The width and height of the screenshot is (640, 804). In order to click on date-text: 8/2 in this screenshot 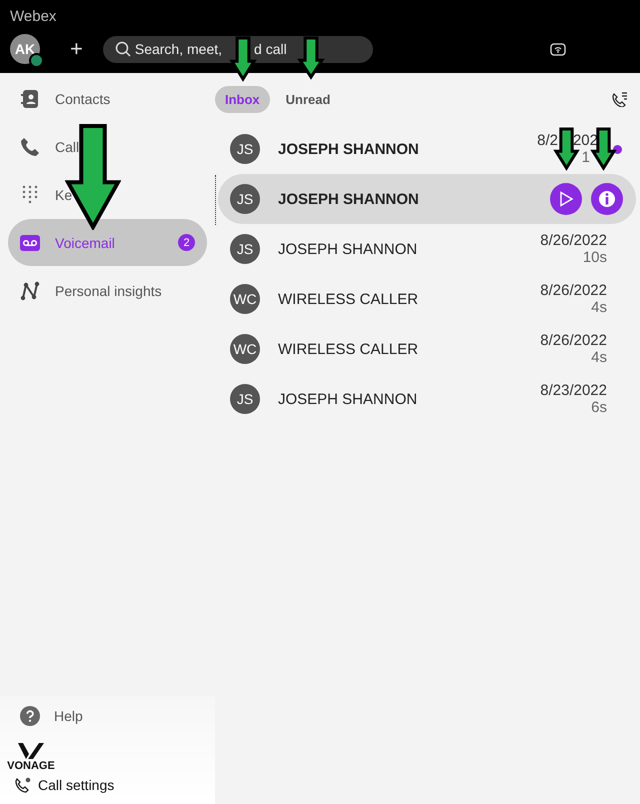, I will do `click(547, 140)`.